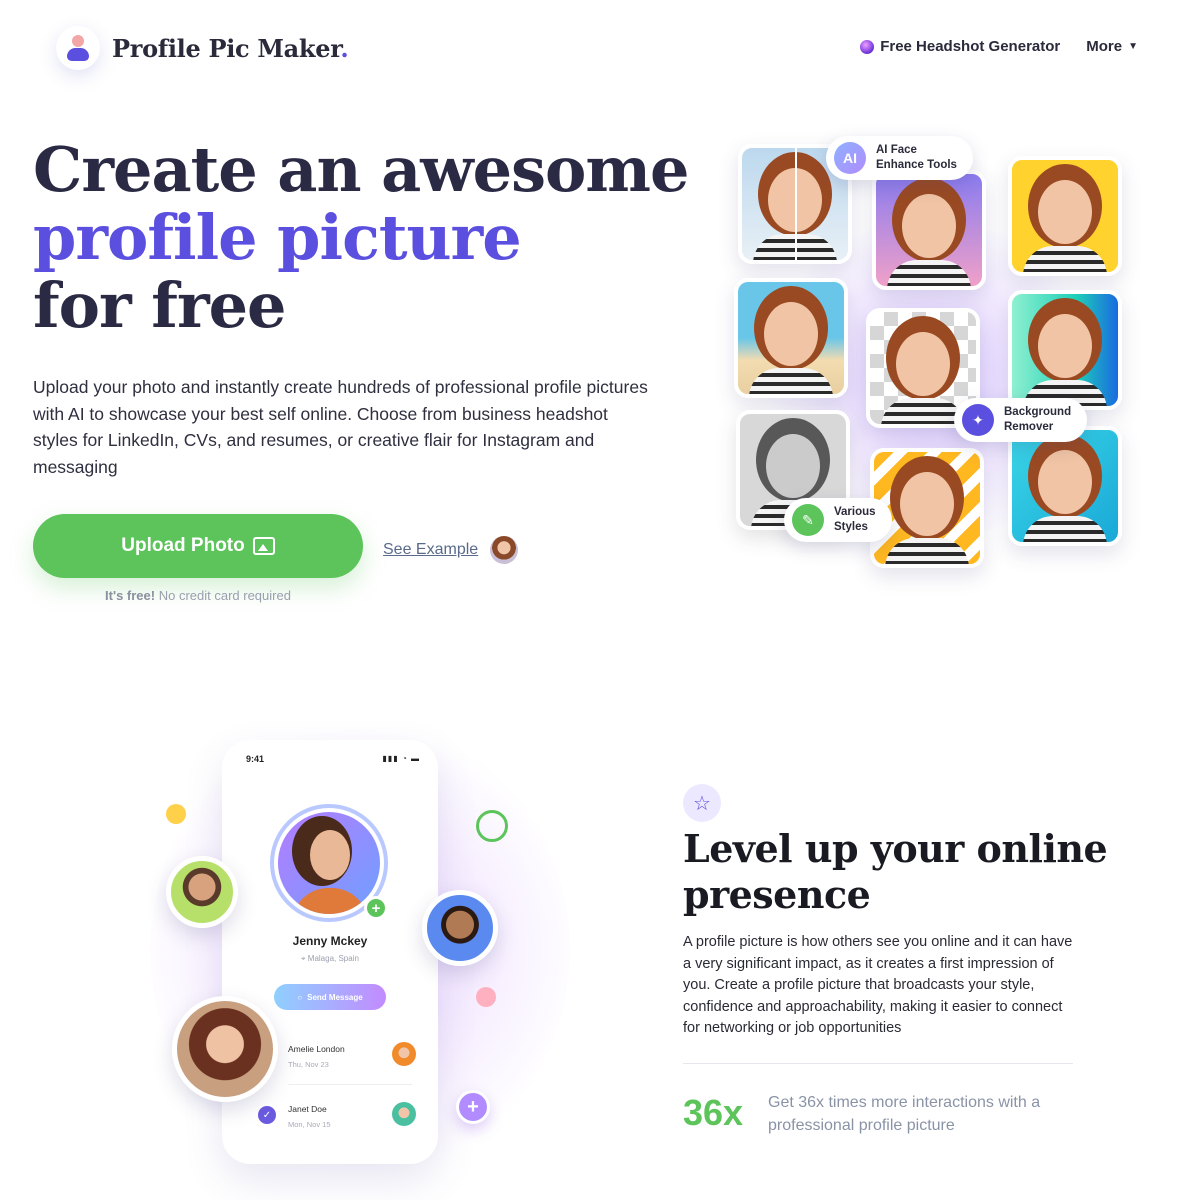  I want to click on brush-icon: ✎, so click(808, 520).